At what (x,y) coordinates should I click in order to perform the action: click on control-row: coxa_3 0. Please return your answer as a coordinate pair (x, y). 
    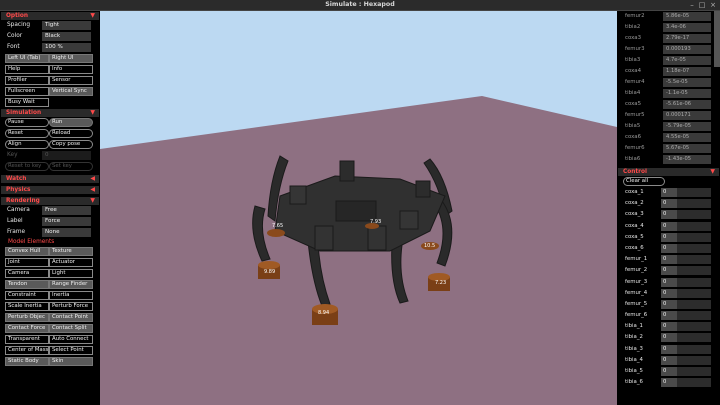
    Looking at the image, I should click on (668, 214).